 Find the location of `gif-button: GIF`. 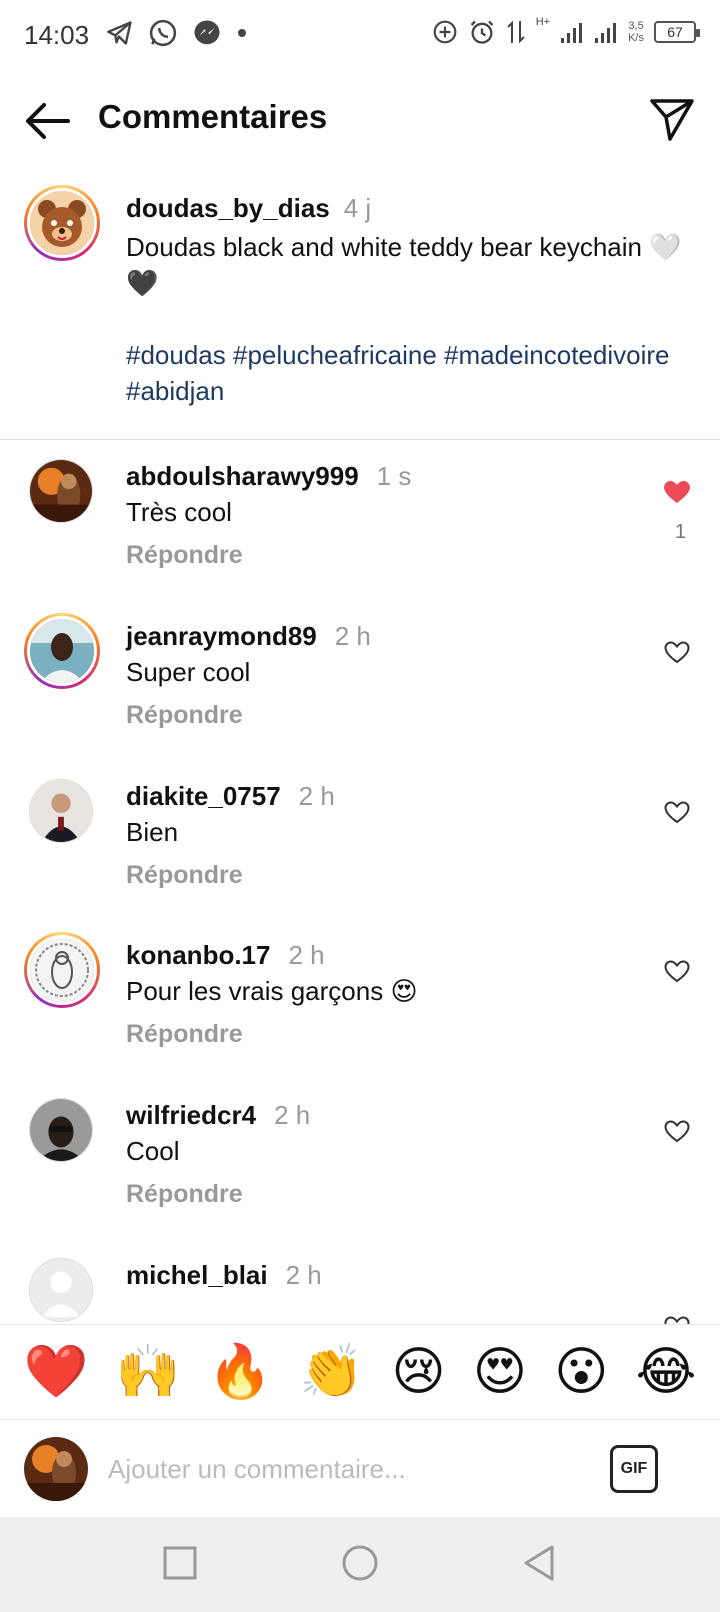

gif-button: GIF is located at coordinates (634, 1469).